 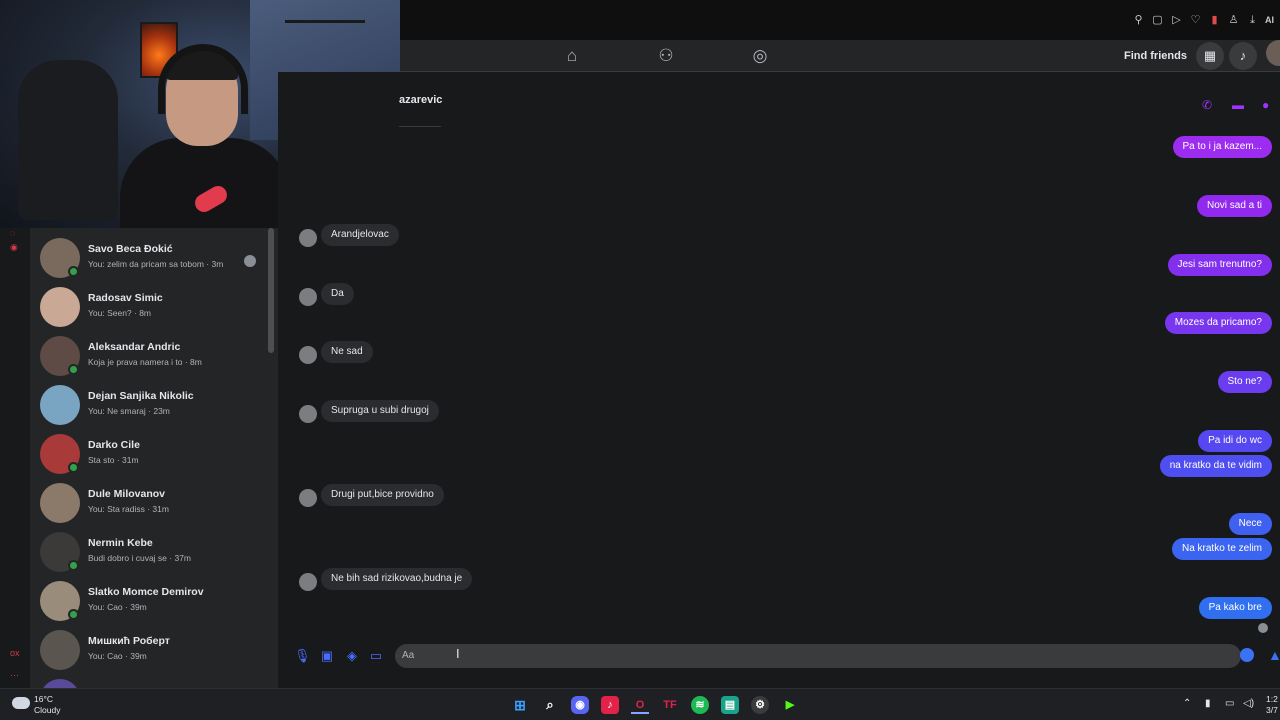 I want to click on clock: 1:2 3/7, so click(x=1272, y=705).